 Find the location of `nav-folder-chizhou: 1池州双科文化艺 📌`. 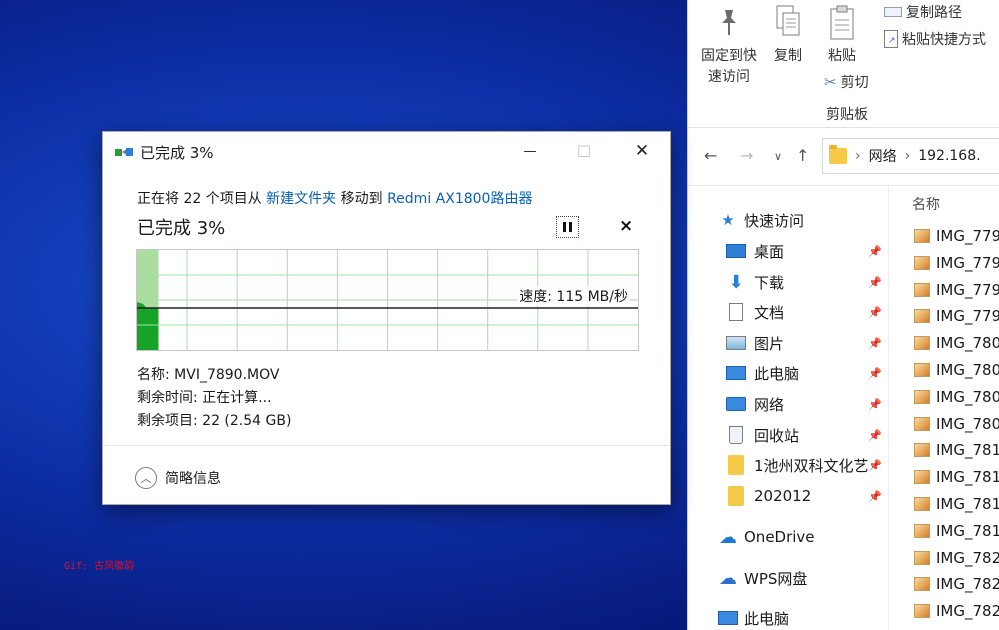

nav-folder-chizhou: 1池州双科文化艺 📌 is located at coordinates (788, 465).